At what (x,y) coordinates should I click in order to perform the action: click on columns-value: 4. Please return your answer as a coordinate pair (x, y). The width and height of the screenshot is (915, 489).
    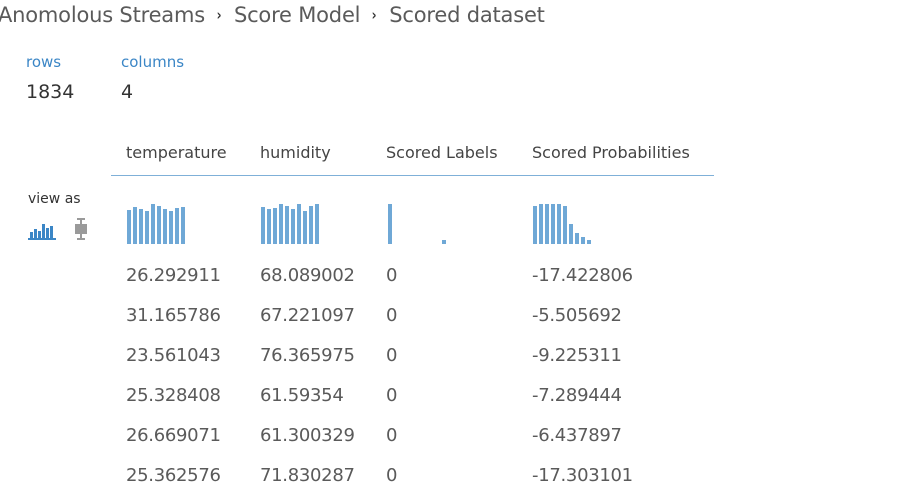
    Looking at the image, I should click on (127, 92).